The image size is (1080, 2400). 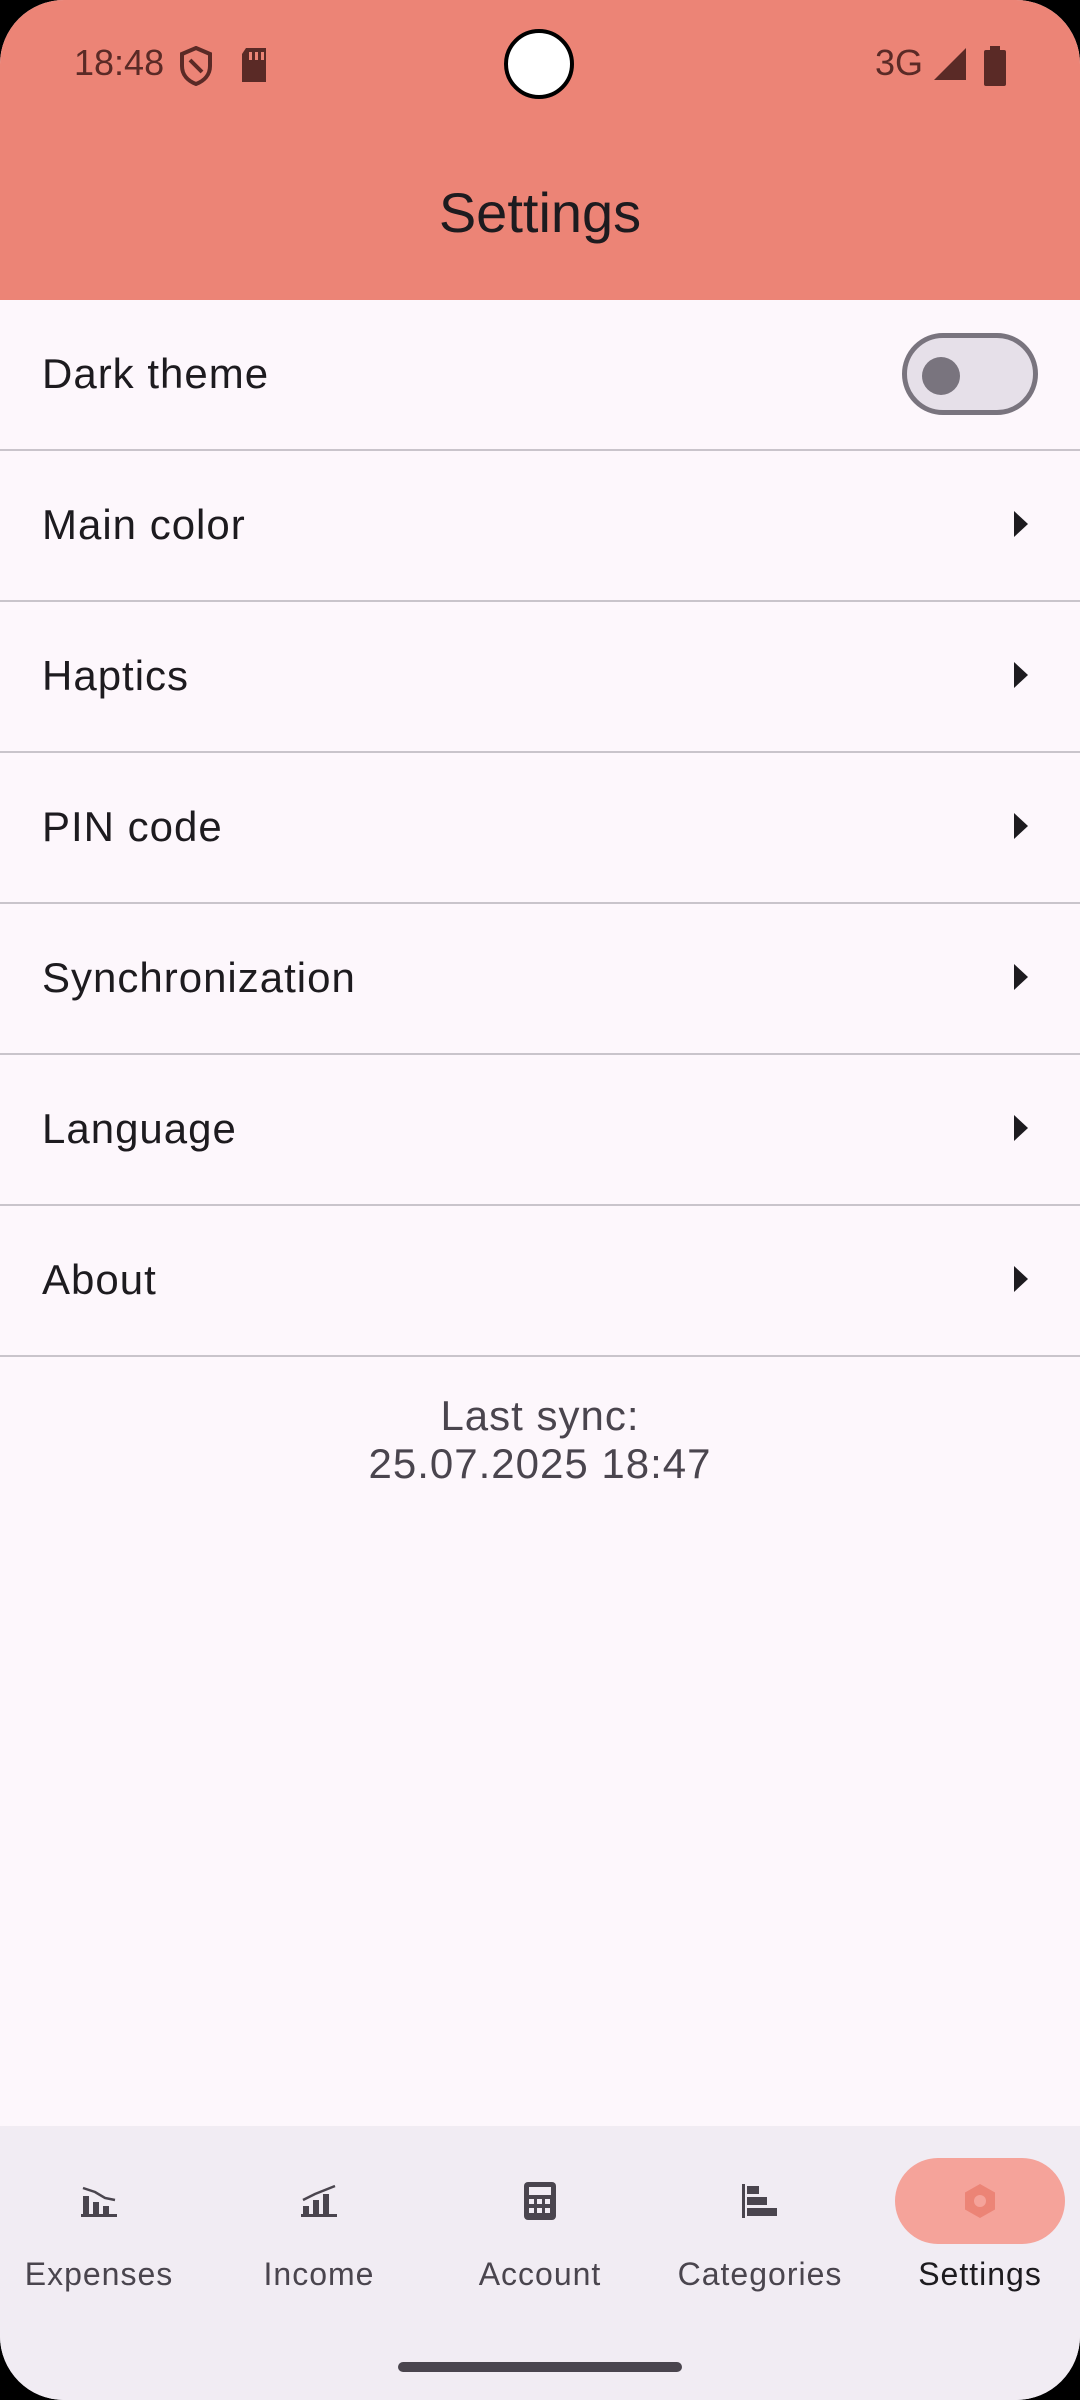 I want to click on setting-label: Haptics, so click(x=116, y=675).